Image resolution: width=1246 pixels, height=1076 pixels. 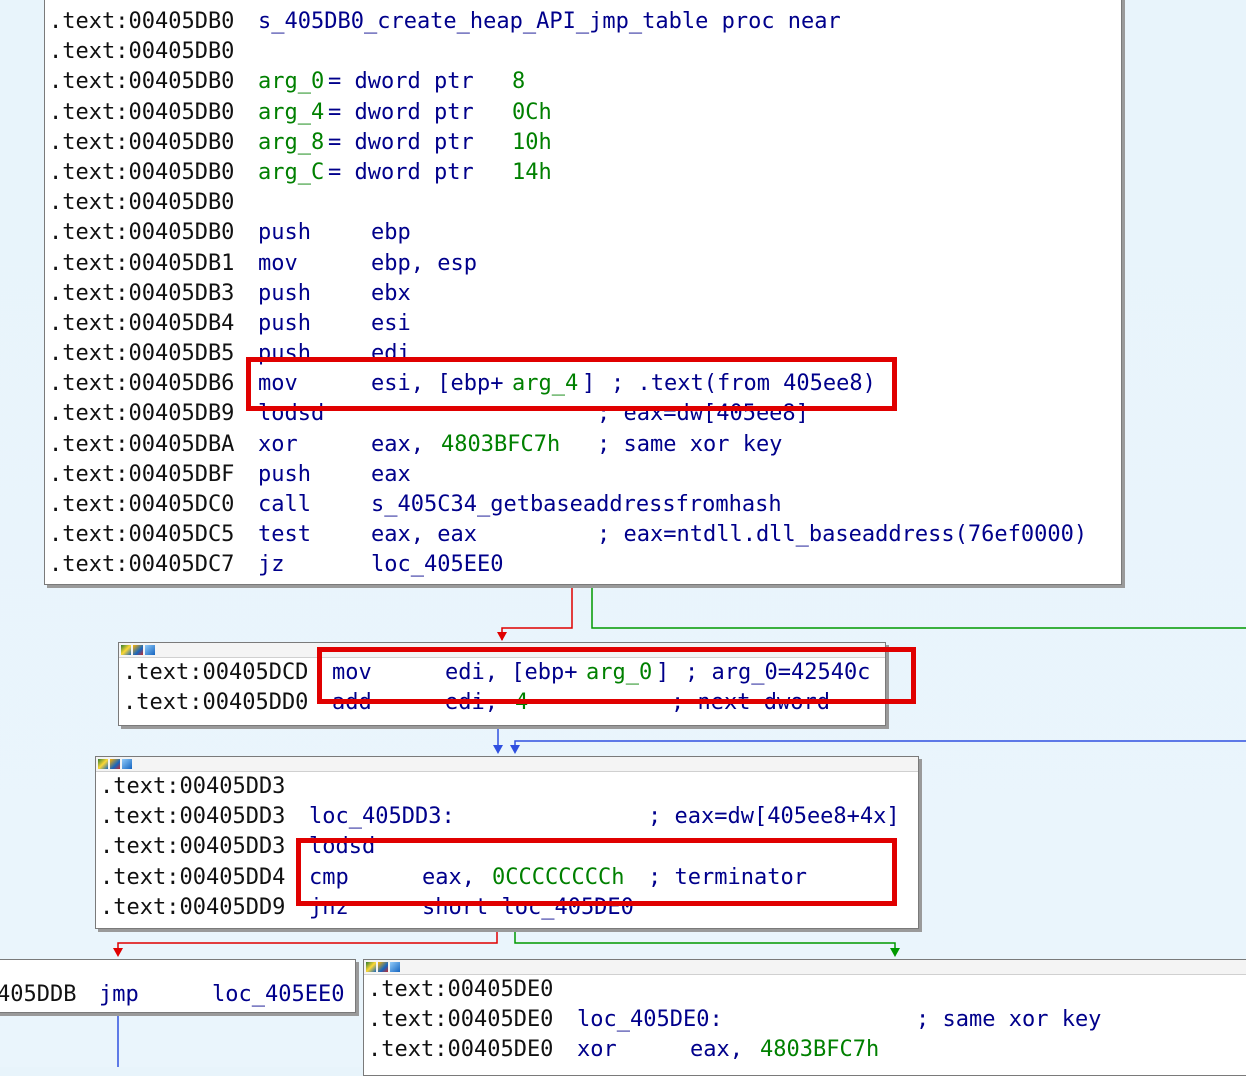 I want to click on operand-immediate: 4, so click(x=522, y=703).